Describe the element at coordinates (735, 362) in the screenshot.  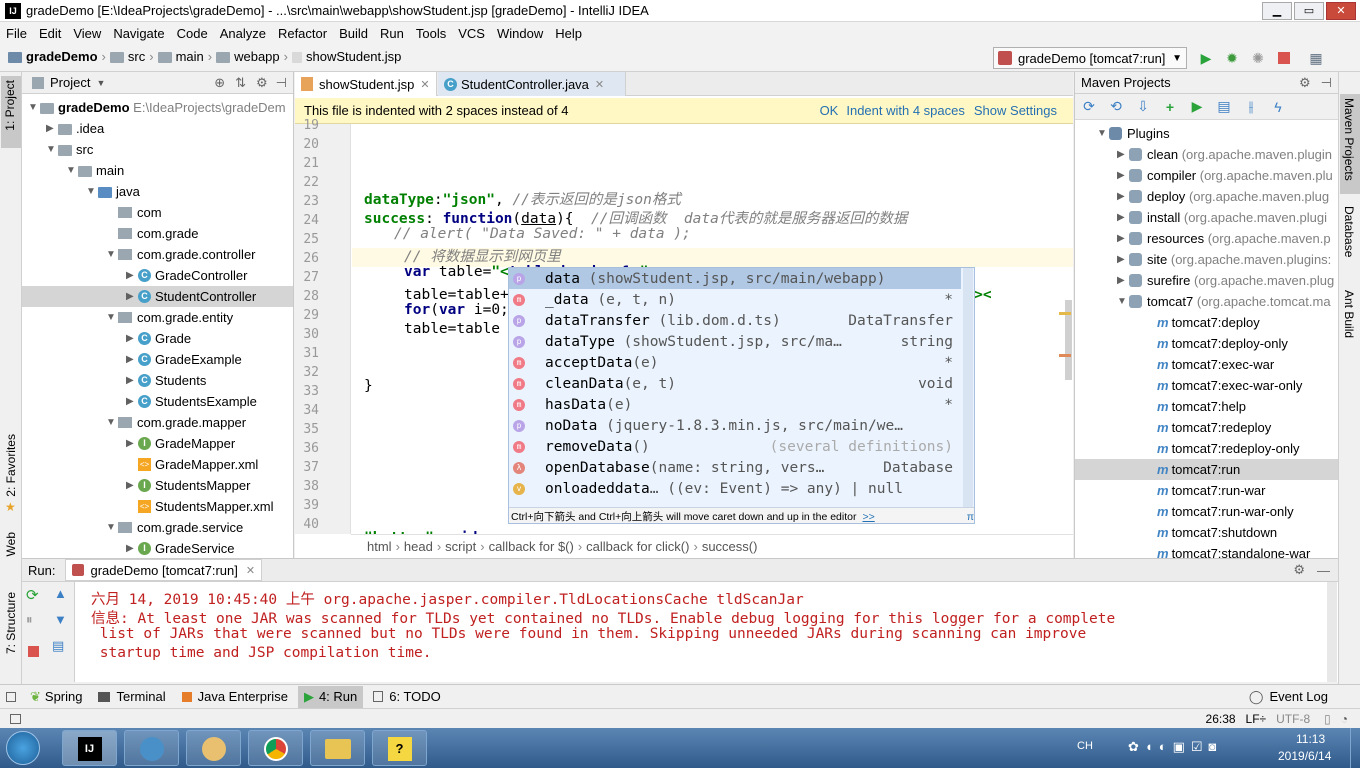
I see `completion-item: m acceptData (e) *` at that location.